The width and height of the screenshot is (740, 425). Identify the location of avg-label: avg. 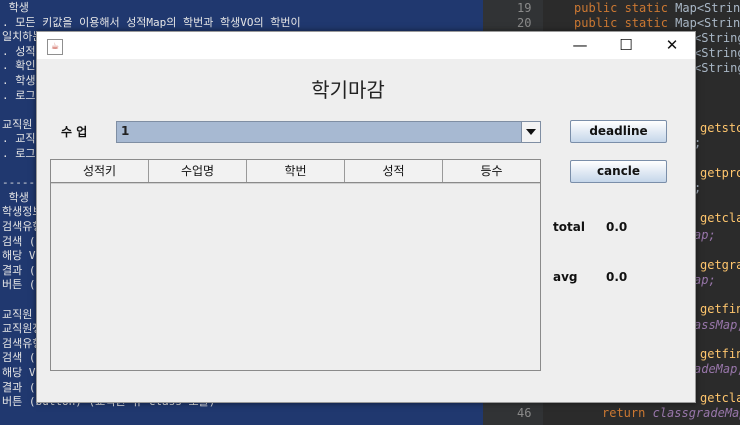
(565, 277).